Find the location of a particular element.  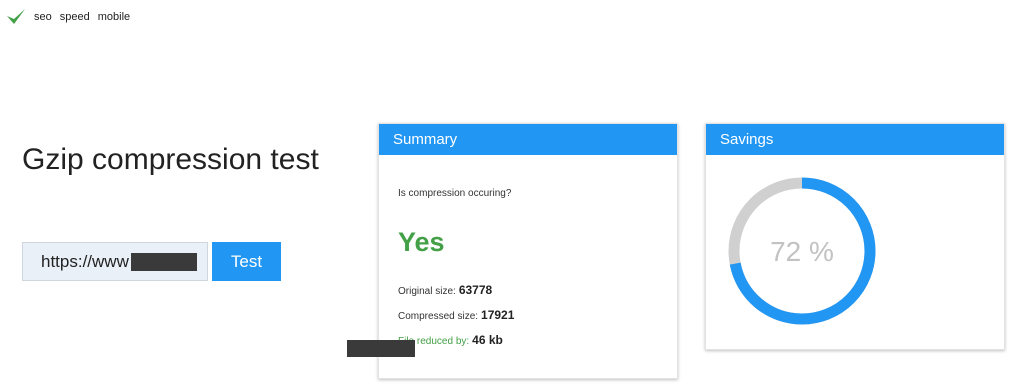

compressed-size-row: Compressed size: 17921 is located at coordinates (456, 315).